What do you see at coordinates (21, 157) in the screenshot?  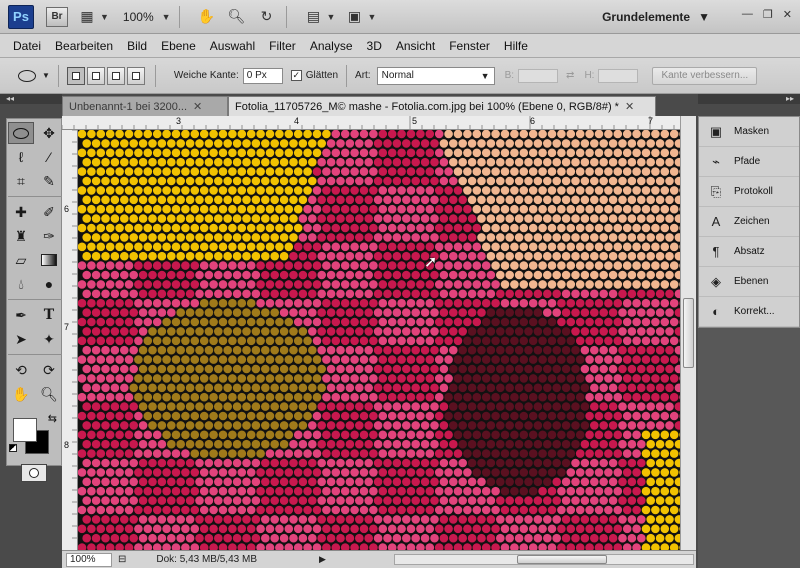 I see `lasso-tool: ℓ` at bounding box center [21, 157].